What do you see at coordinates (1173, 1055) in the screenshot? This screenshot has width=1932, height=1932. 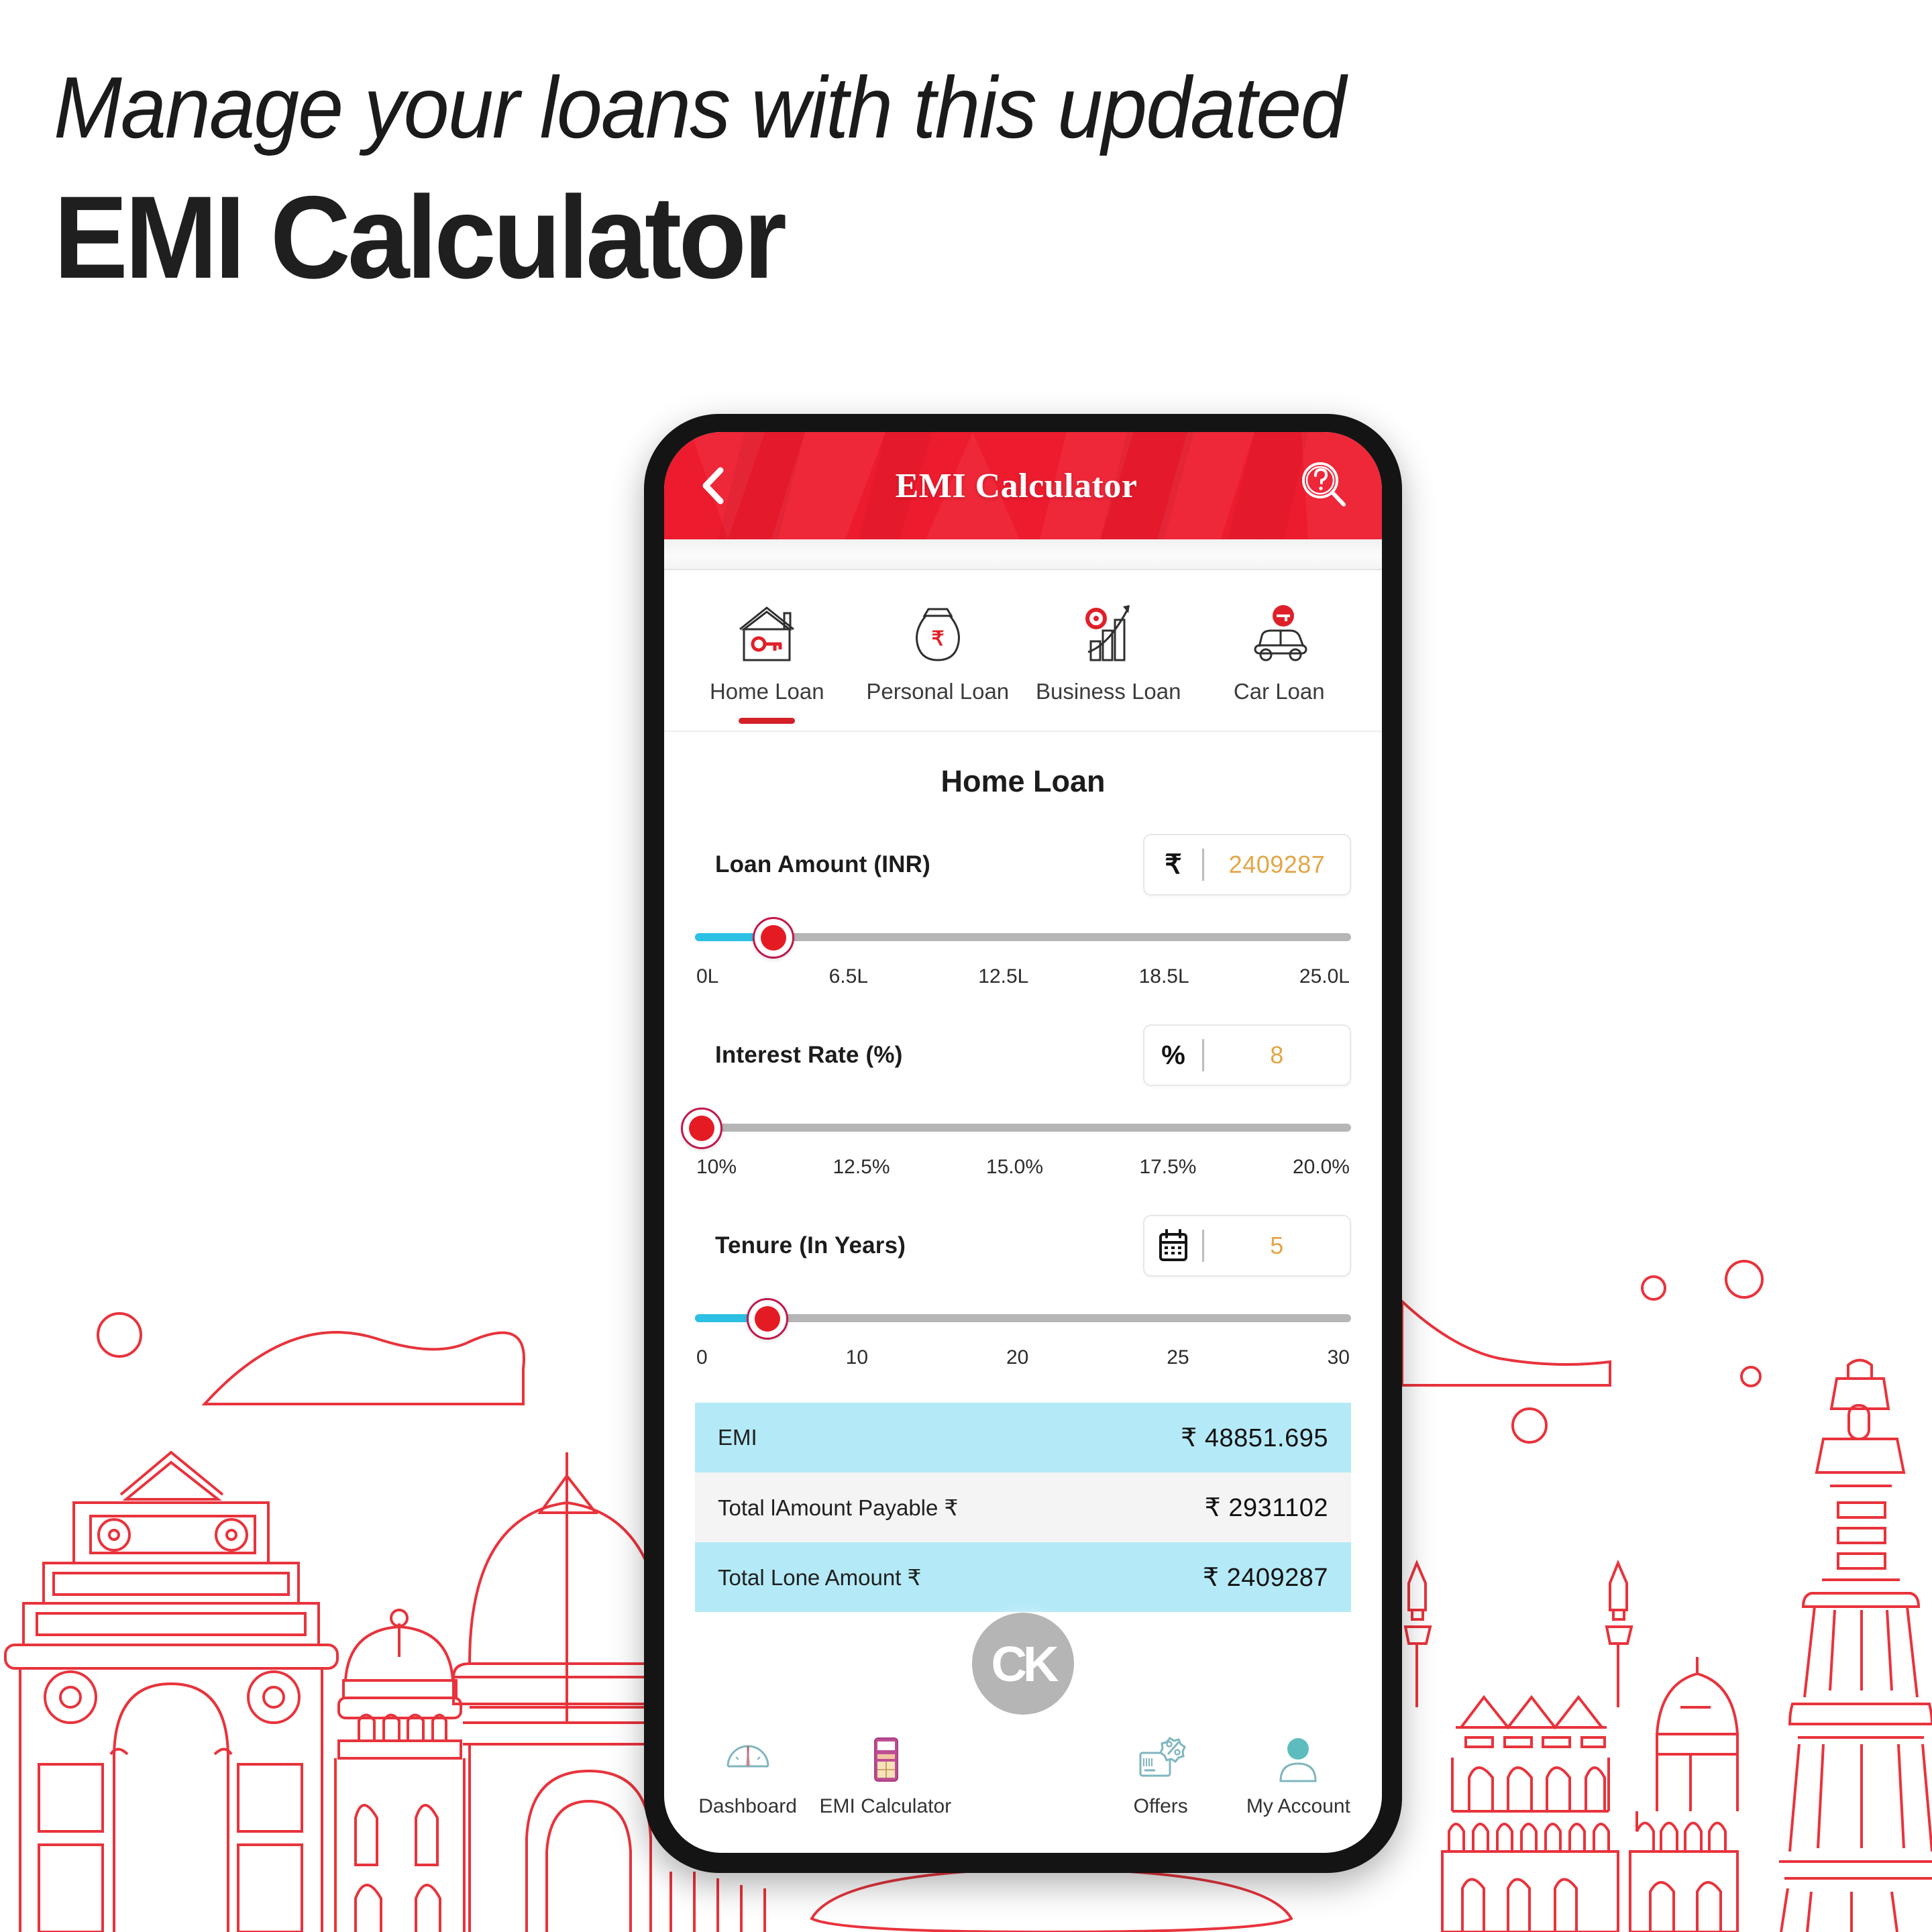 I see `percent-icon: %` at bounding box center [1173, 1055].